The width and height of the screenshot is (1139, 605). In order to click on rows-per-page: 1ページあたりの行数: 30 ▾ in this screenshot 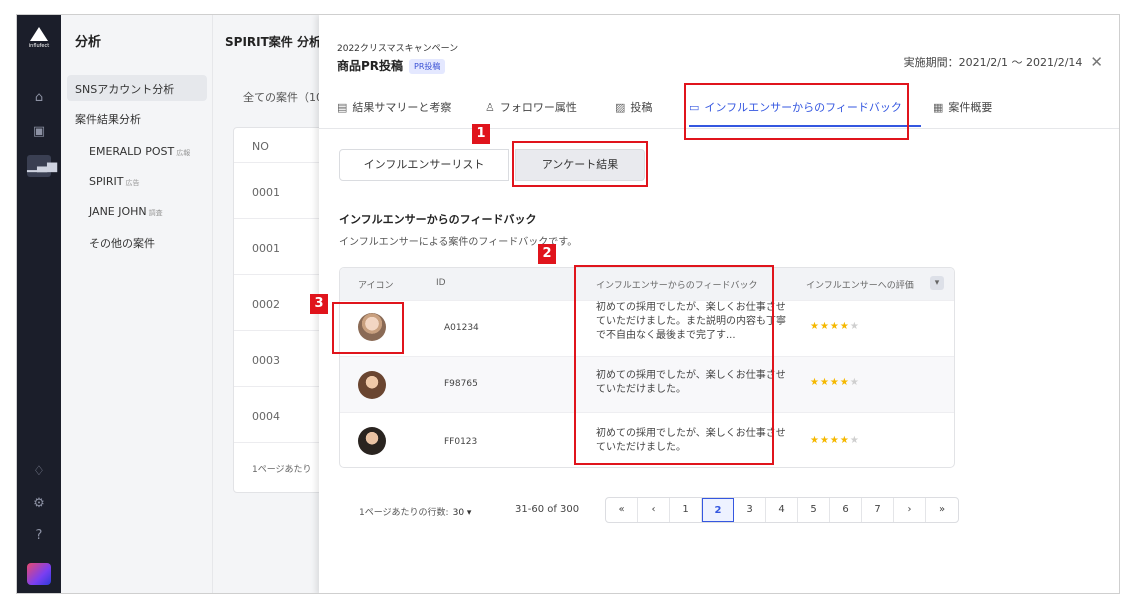, I will do `click(415, 511)`.